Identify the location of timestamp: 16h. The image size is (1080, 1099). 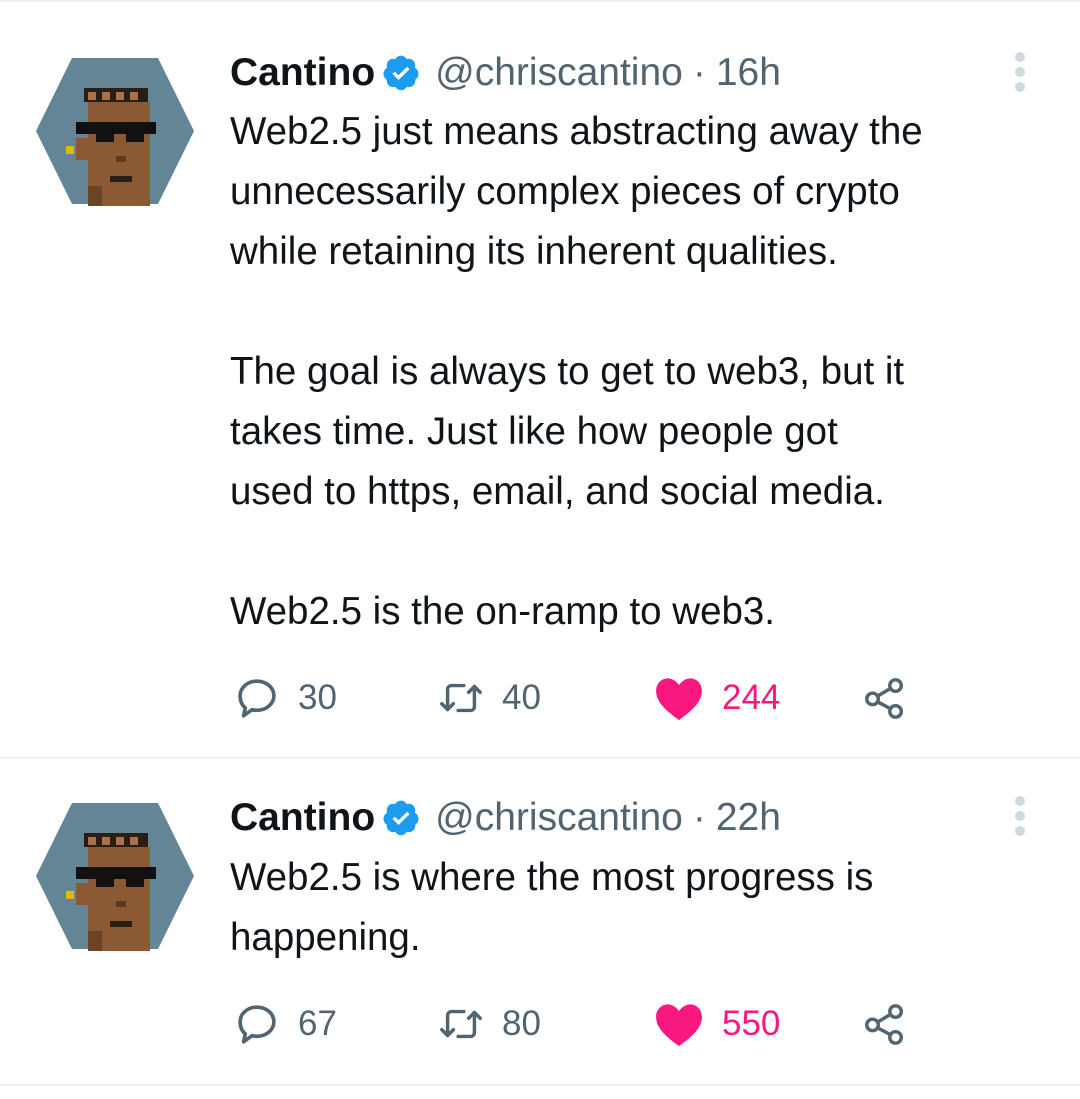
(748, 73).